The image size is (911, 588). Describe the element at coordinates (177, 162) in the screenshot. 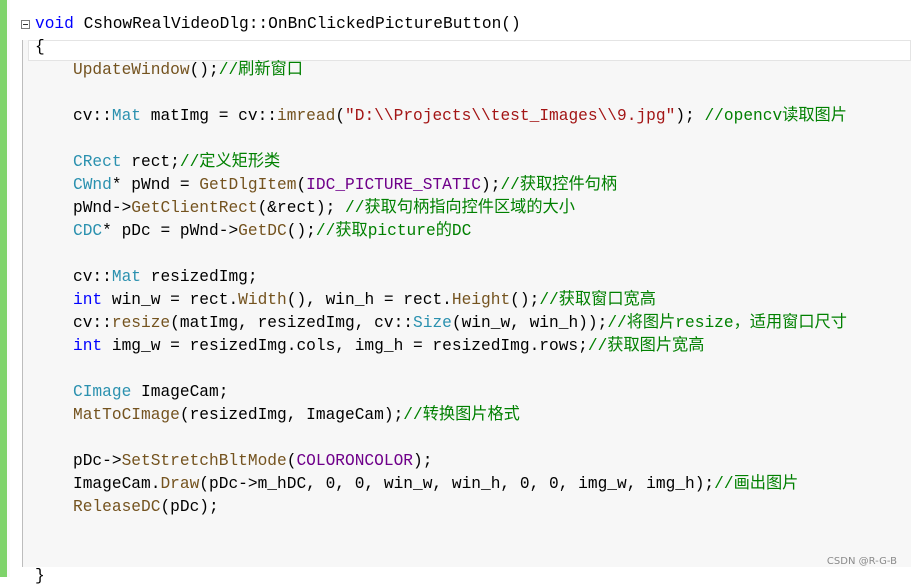

I see `code-line-7: CRect rect;//定义矩形类` at that location.